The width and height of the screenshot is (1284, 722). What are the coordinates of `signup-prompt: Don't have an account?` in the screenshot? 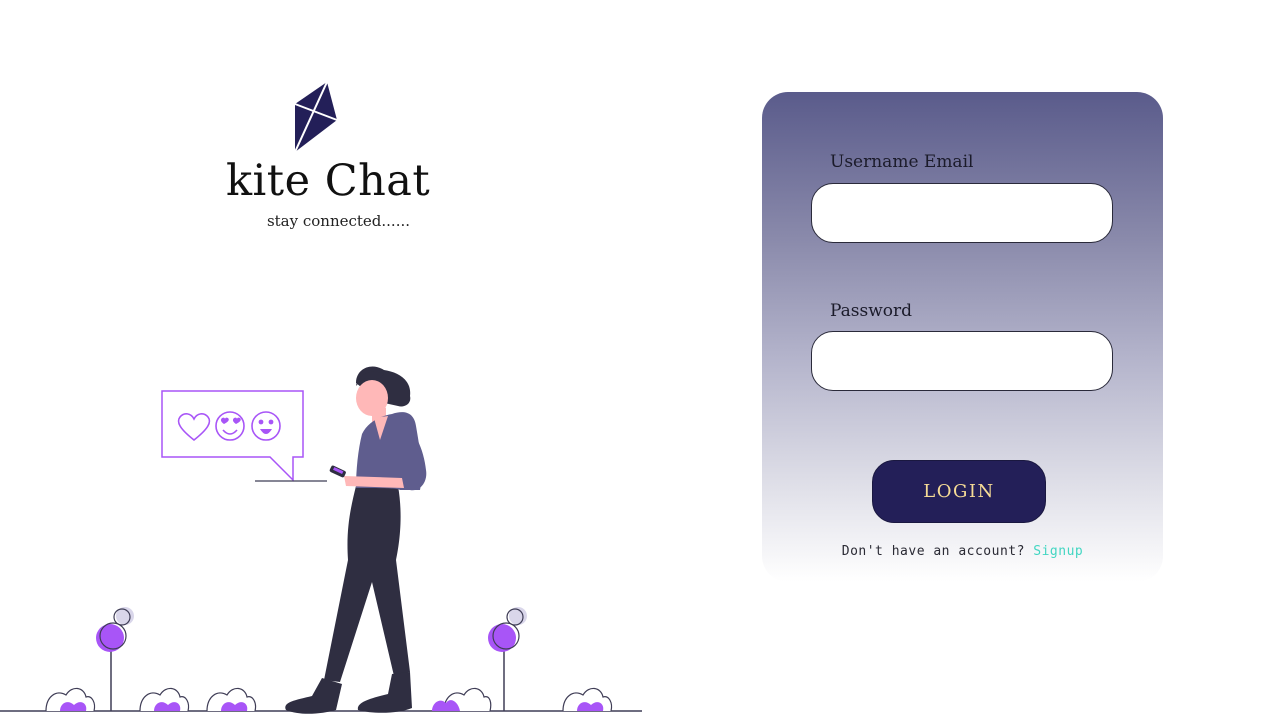 It's located at (933, 551).